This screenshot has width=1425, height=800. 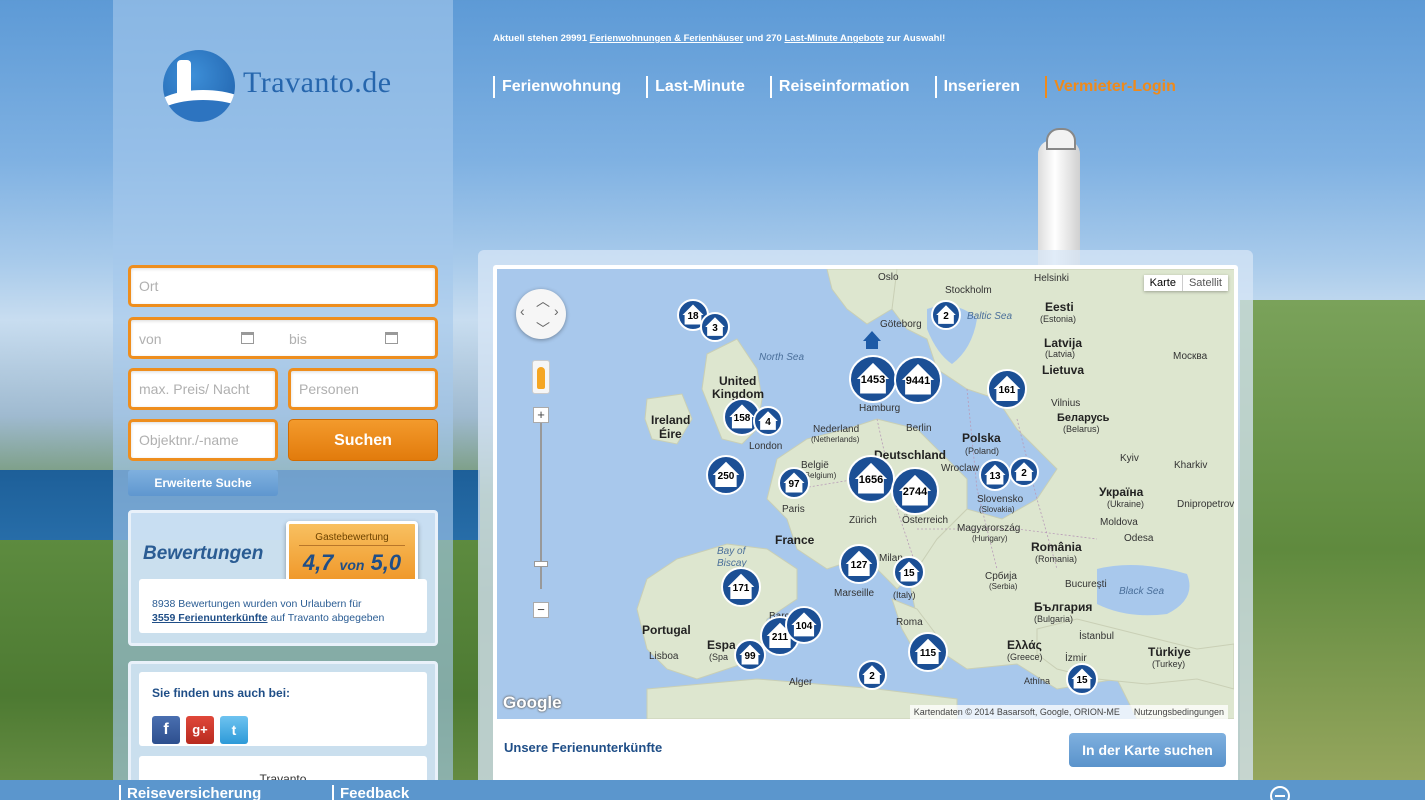 What do you see at coordinates (541, 564) in the screenshot?
I see `zoom-slider-handle` at bounding box center [541, 564].